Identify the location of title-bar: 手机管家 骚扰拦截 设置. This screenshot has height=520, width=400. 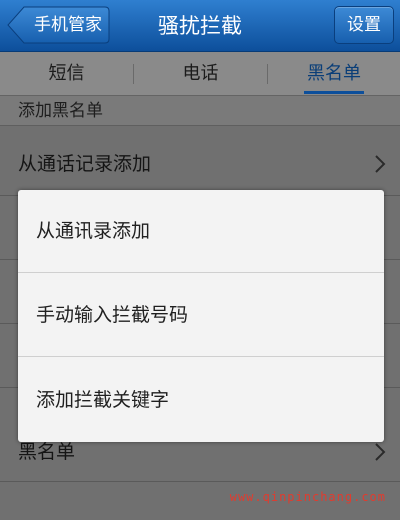
(200, 26).